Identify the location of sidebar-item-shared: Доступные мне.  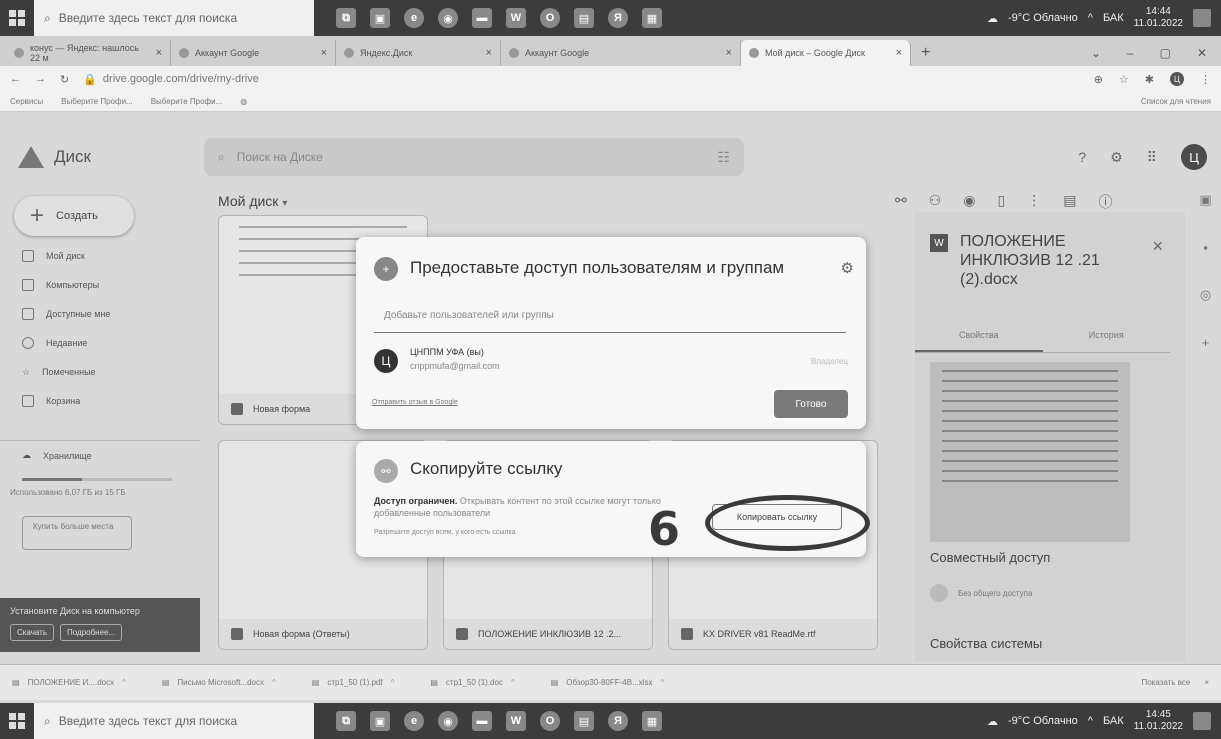
(102, 314).